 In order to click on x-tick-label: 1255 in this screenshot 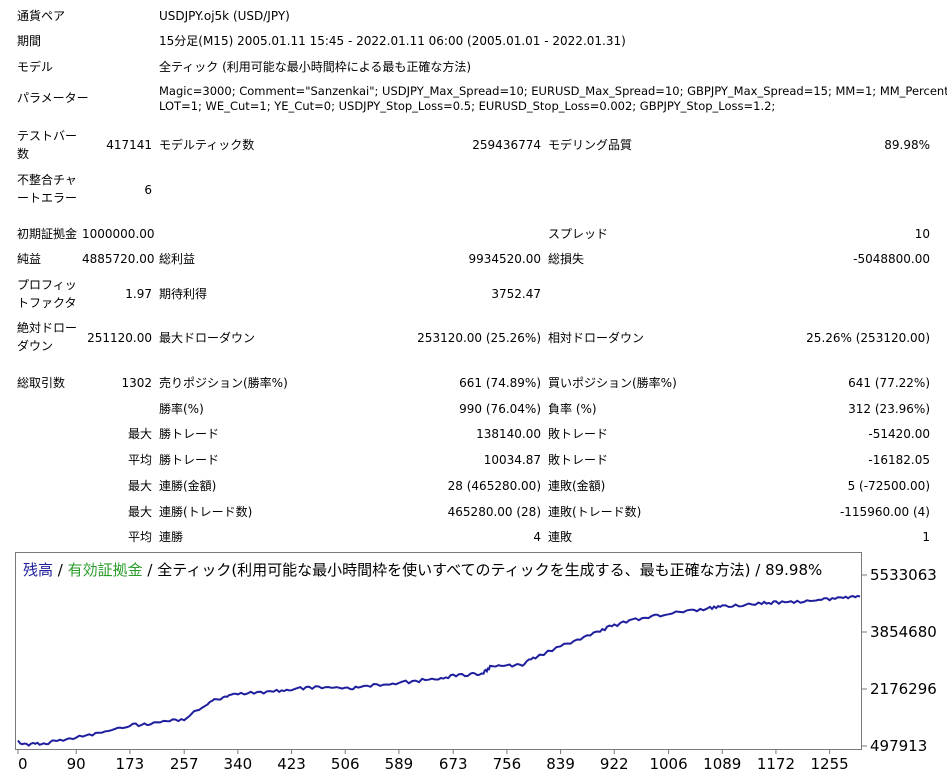, I will do `click(830, 764)`.